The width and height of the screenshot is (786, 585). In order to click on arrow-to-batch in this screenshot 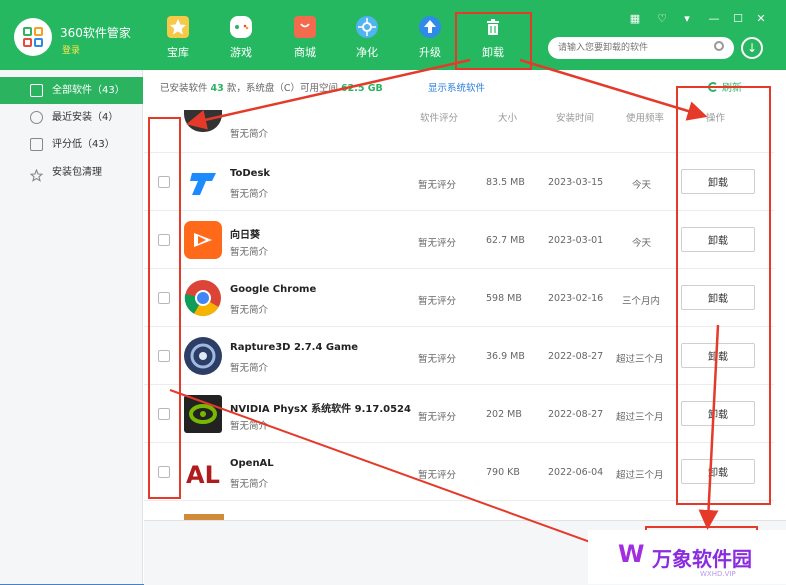, I will do `click(709, 427)`.